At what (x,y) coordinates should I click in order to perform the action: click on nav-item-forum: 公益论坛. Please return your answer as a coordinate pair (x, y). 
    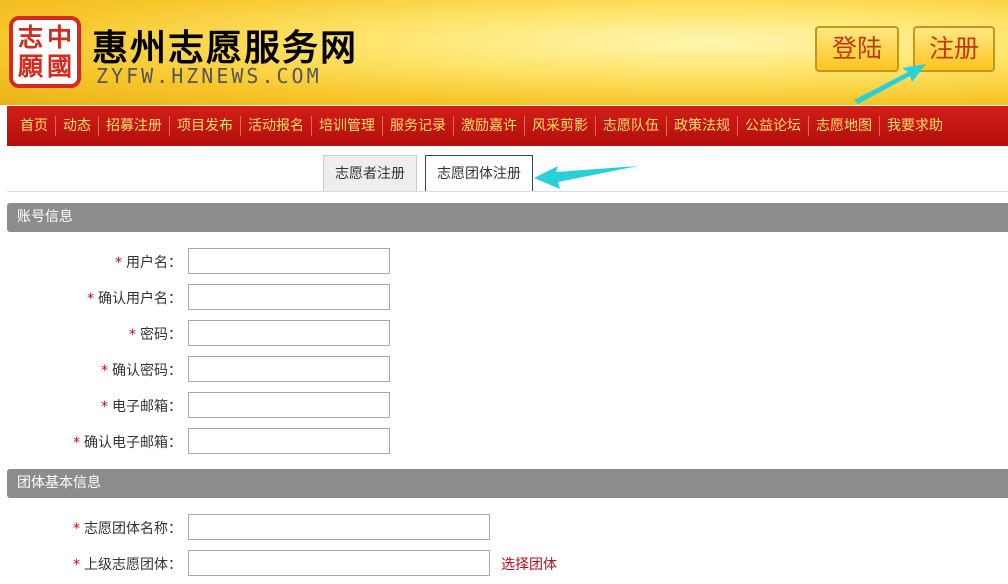
    Looking at the image, I should click on (772, 126).